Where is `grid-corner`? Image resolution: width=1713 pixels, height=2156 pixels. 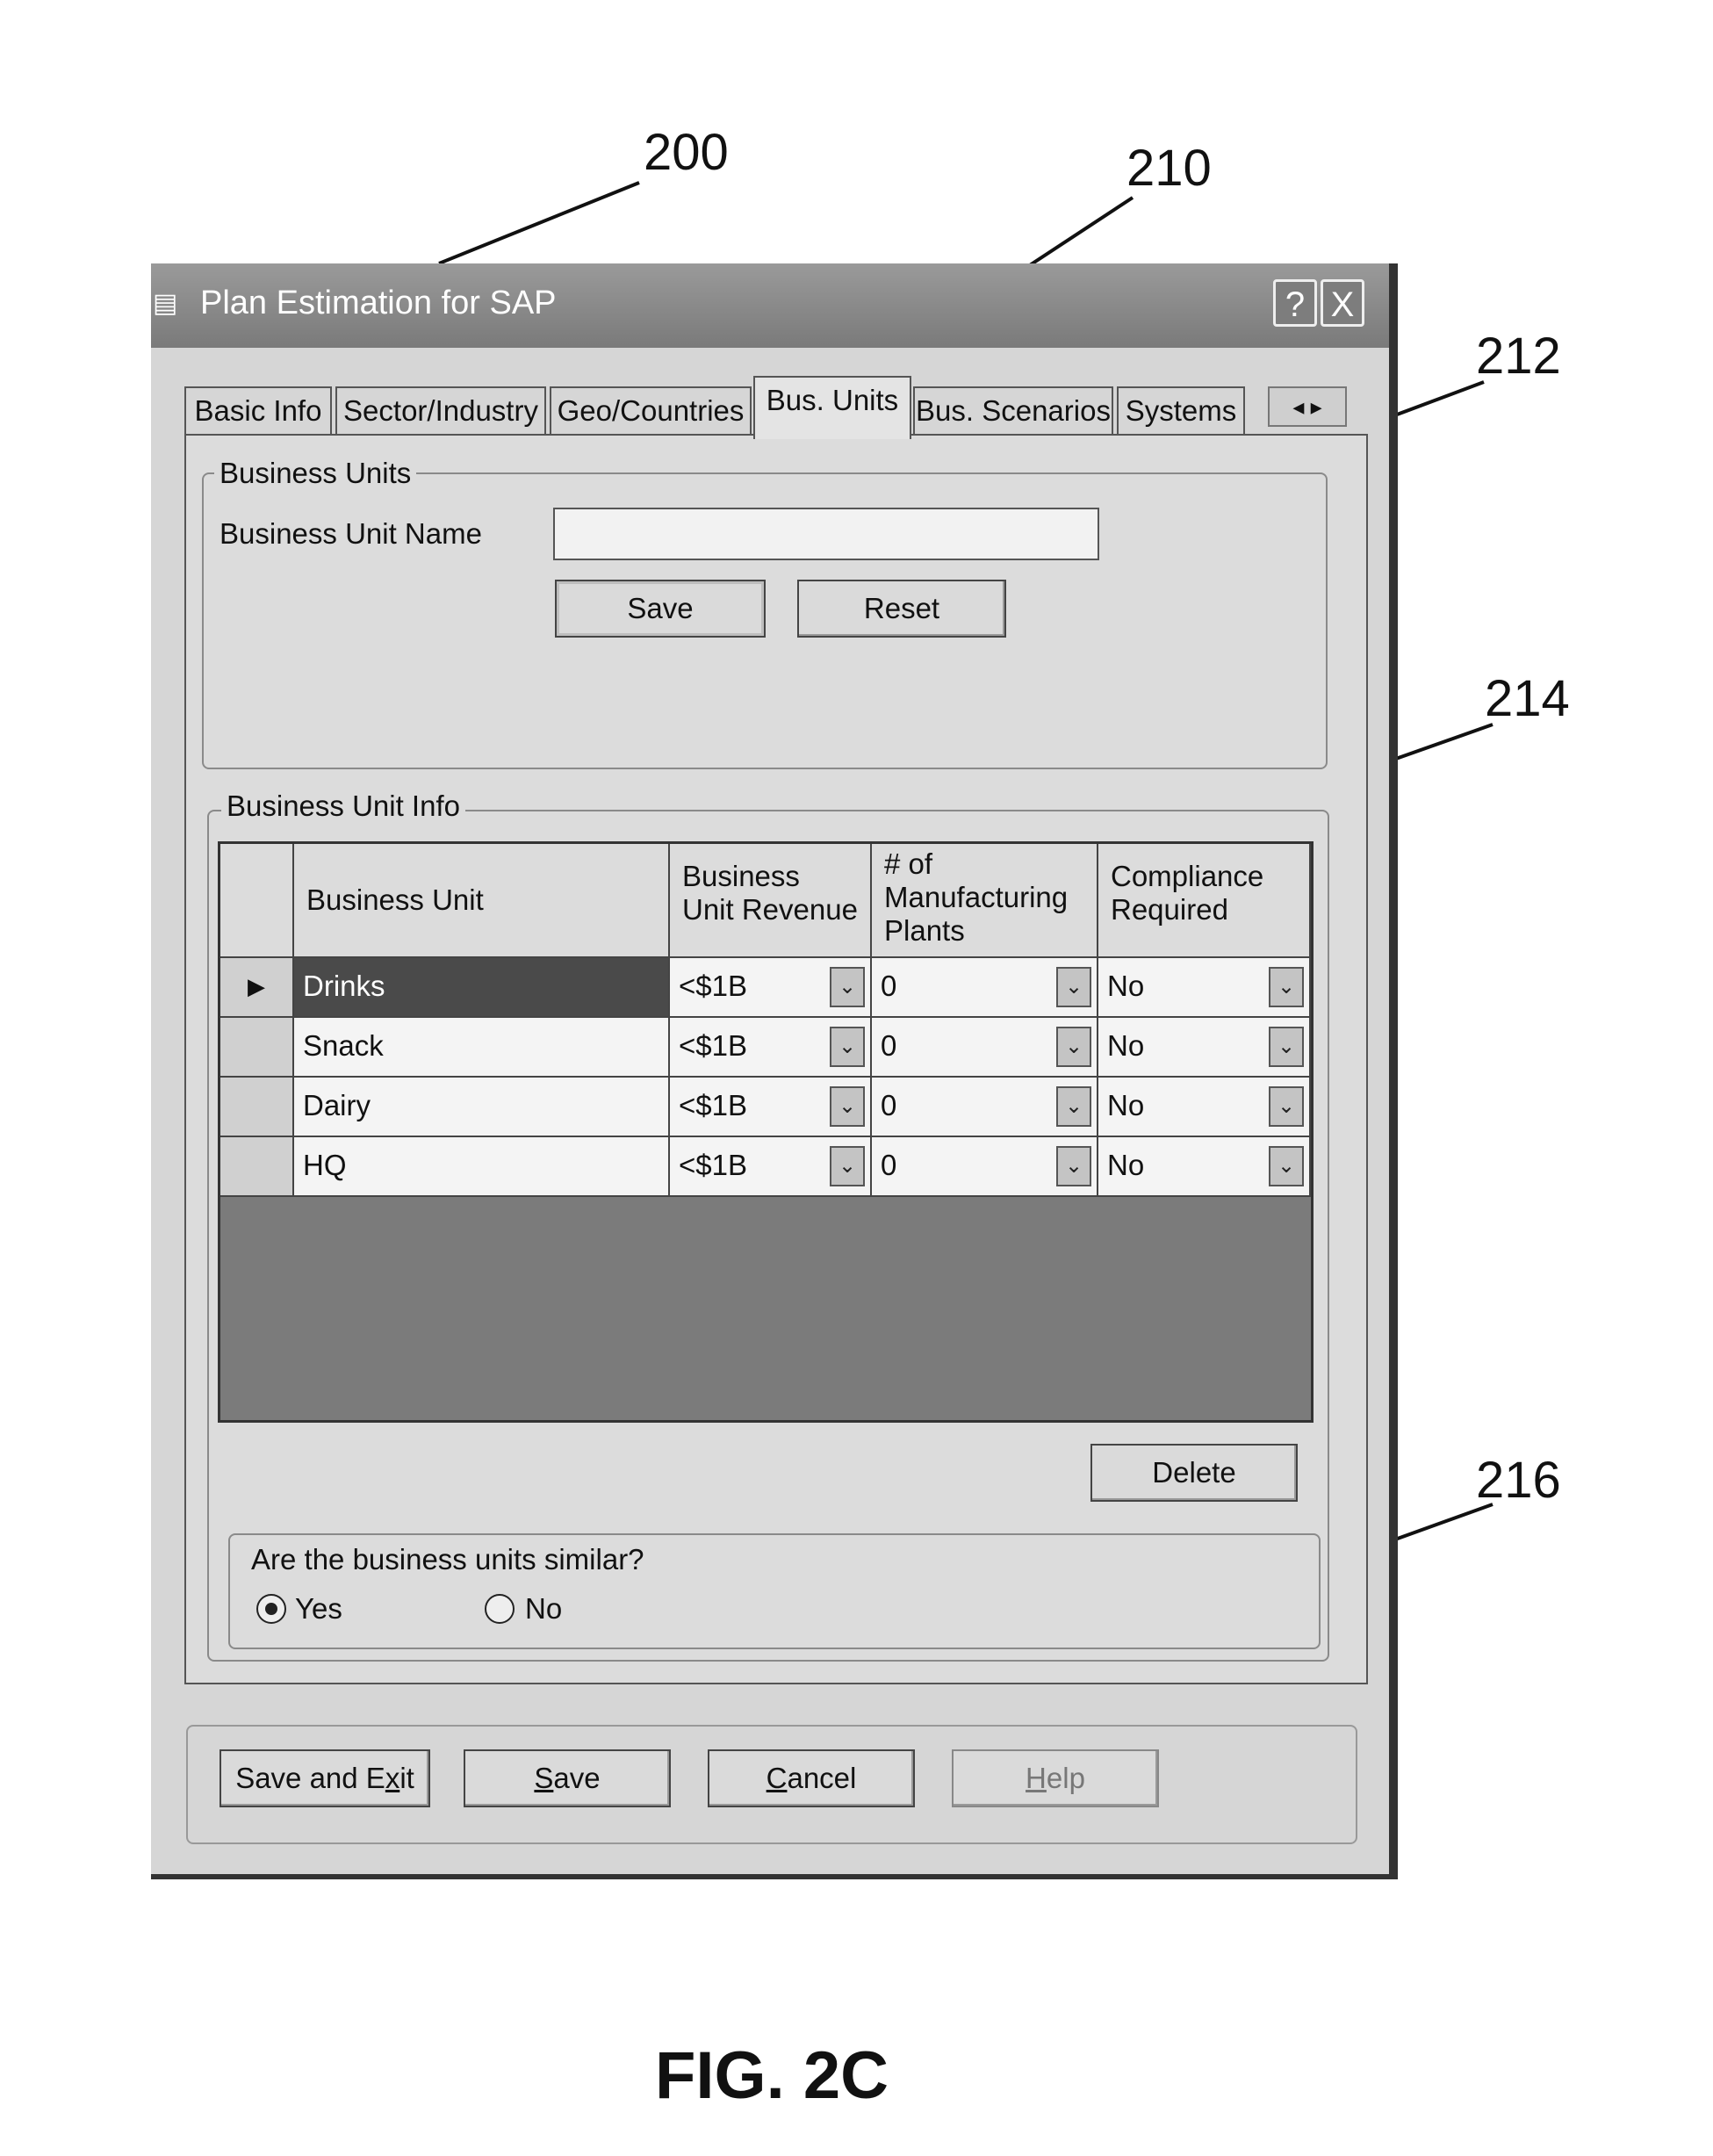
grid-corner is located at coordinates (257, 901).